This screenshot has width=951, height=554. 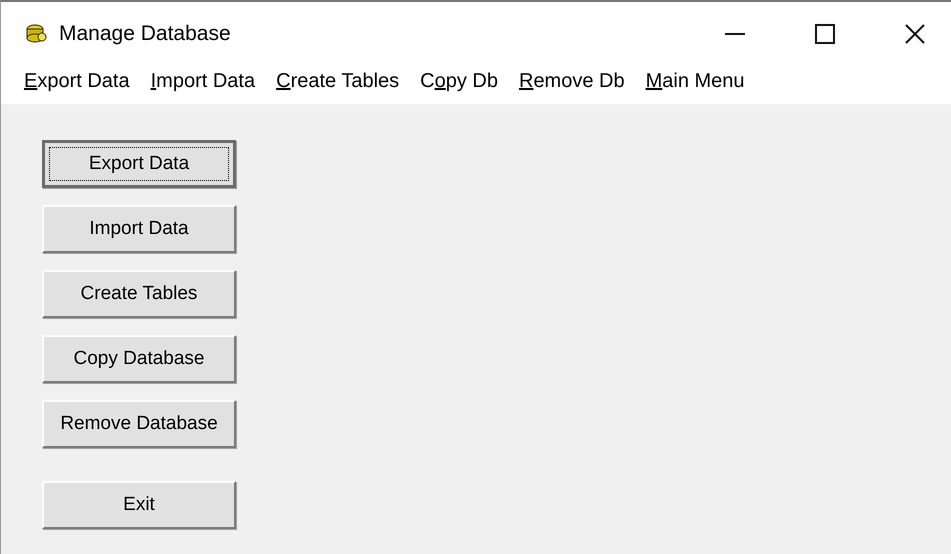 I want to click on menu-item: Import Data, so click(x=203, y=79).